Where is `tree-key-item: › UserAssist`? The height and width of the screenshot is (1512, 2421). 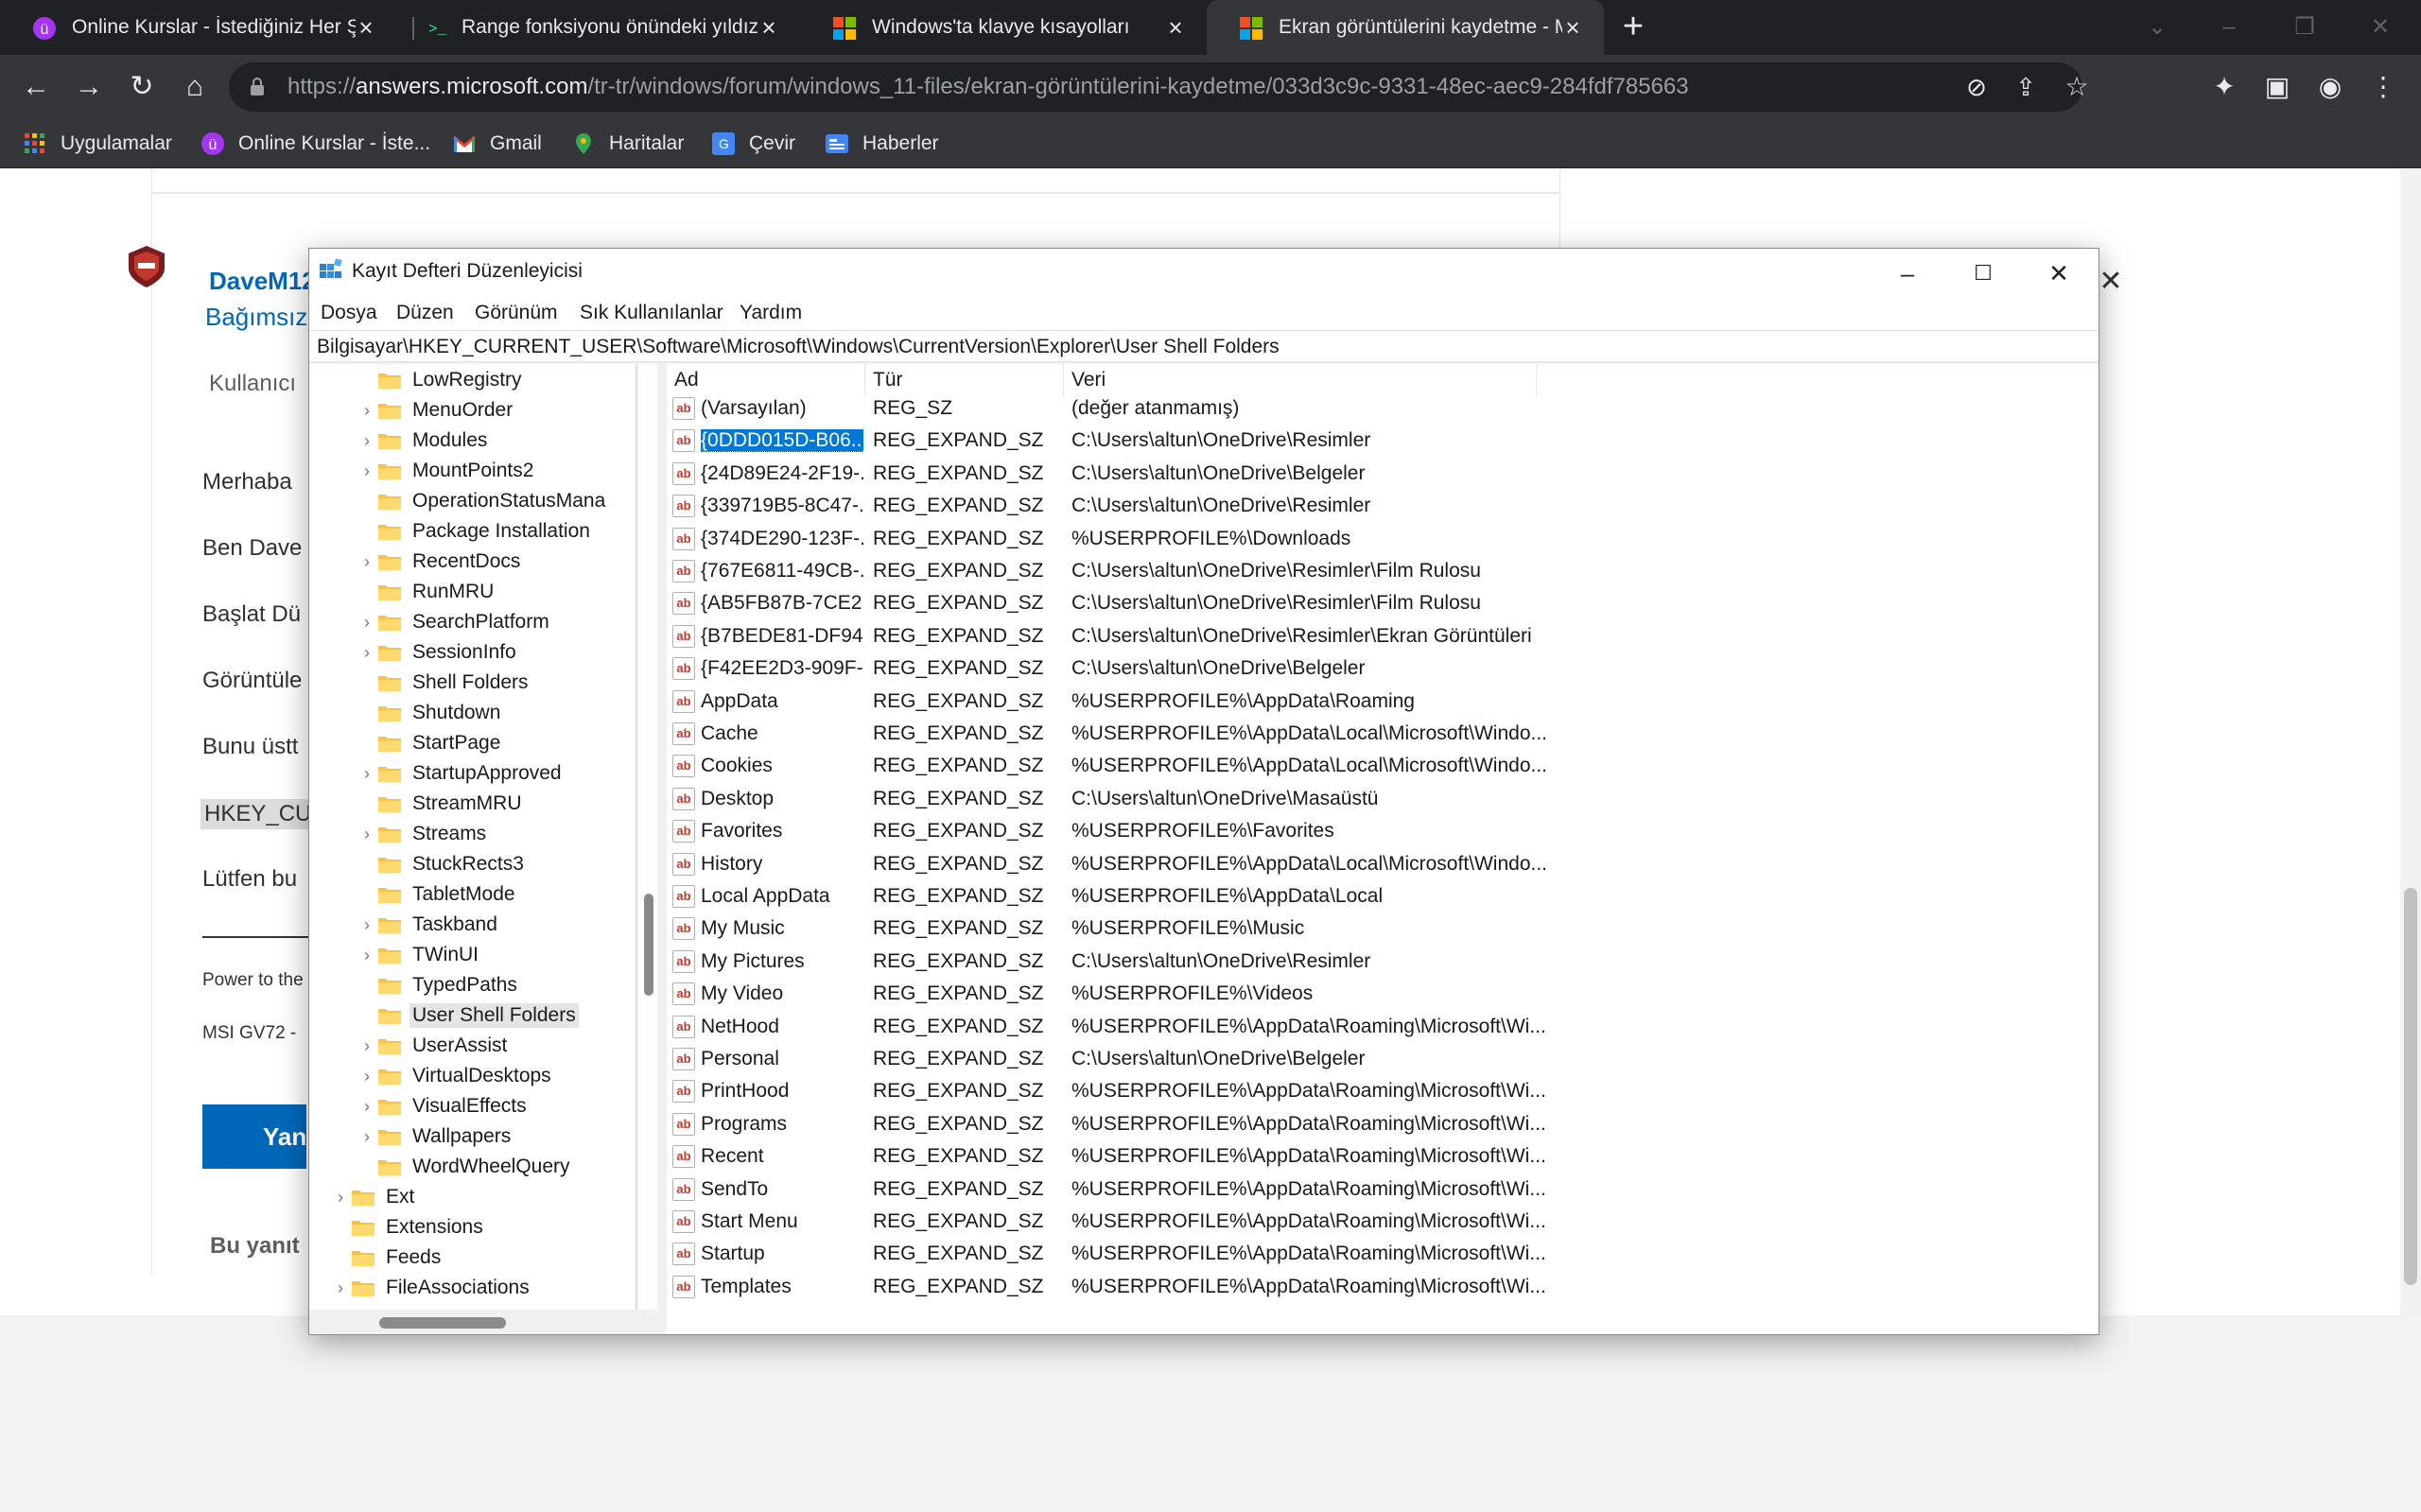
tree-key-item: › UserAssist is located at coordinates (433, 1046).